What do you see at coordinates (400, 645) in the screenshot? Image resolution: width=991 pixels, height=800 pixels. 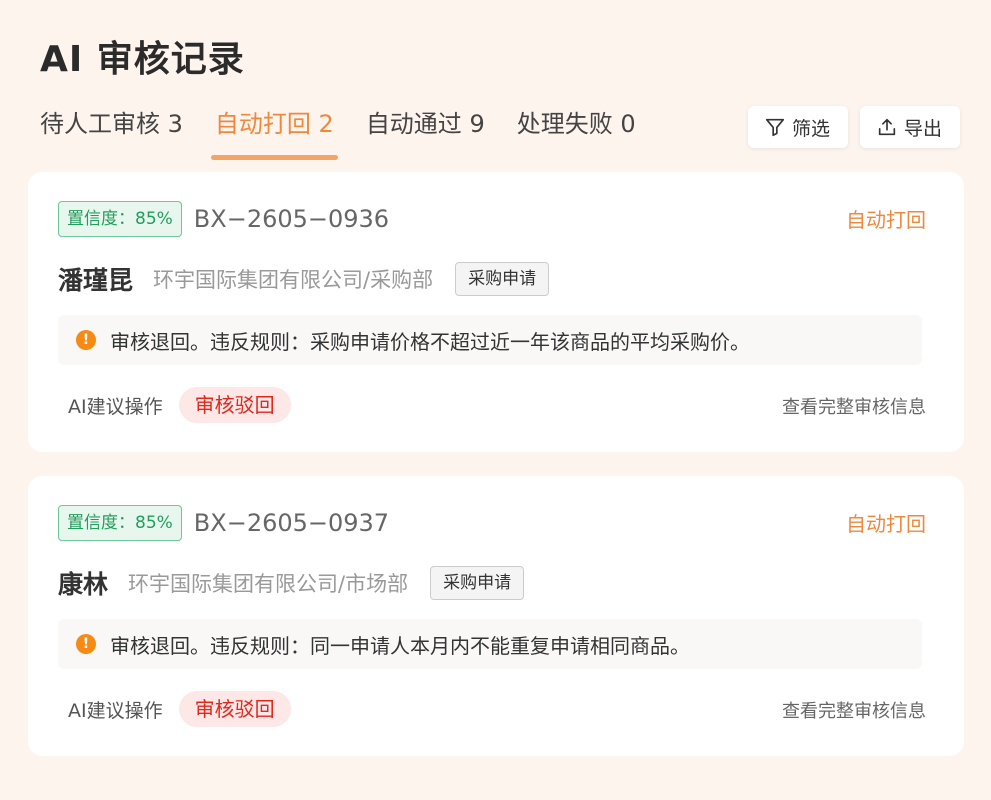 I see `notice-text: 审核退回。违反规则：同一申请人本月内不能重复申请相同商品。` at bounding box center [400, 645].